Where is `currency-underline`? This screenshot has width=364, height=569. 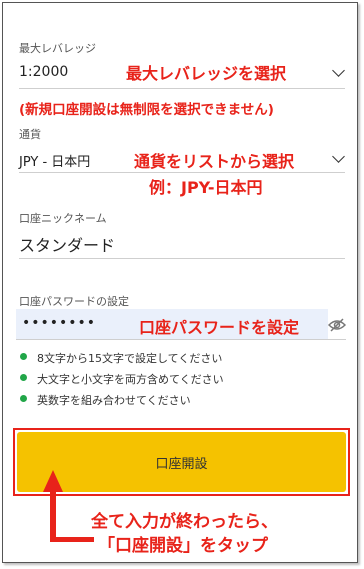 currency-underline is located at coordinates (182, 172).